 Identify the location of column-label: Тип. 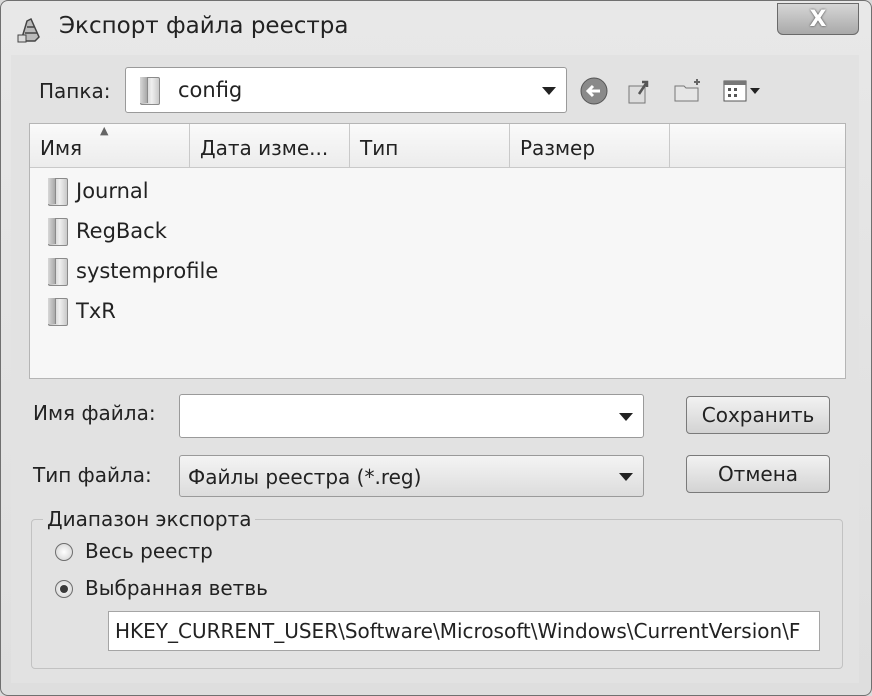
(379, 148).